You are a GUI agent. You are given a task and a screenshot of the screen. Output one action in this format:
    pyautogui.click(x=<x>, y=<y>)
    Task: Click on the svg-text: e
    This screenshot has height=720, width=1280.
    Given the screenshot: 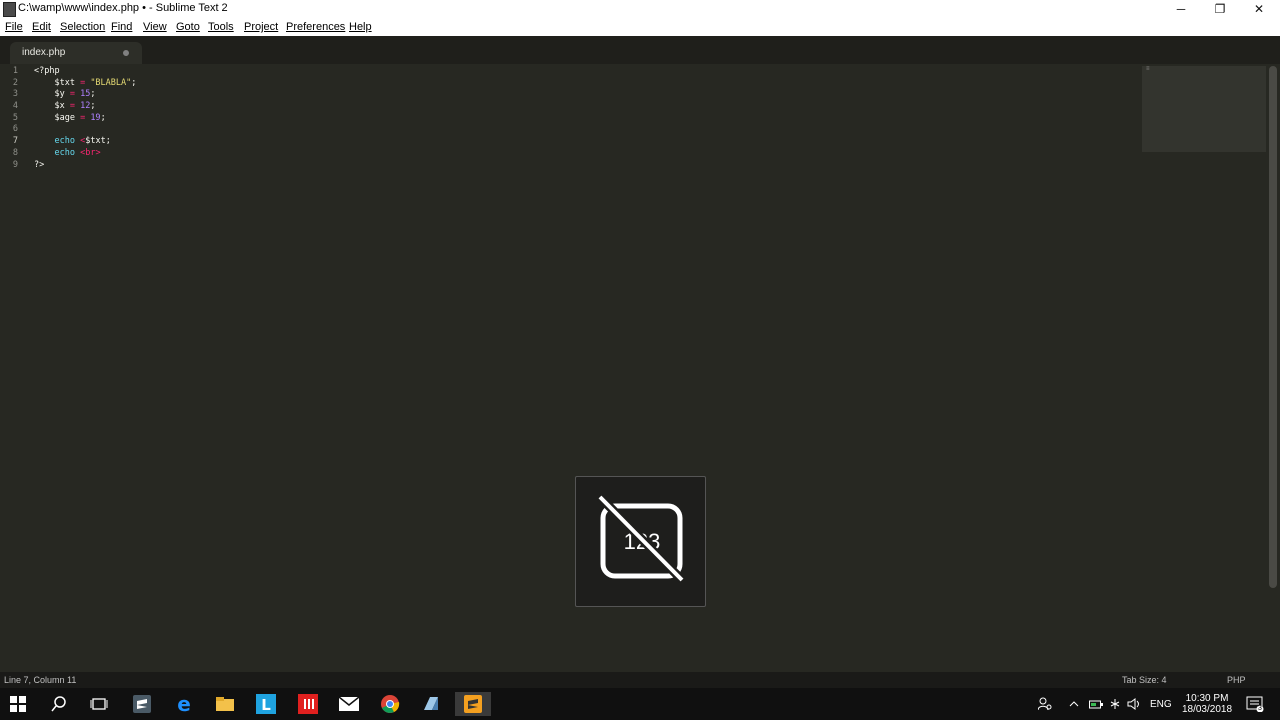 What is the action you would take?
    pyautogui.click(x=184, y=704)
    